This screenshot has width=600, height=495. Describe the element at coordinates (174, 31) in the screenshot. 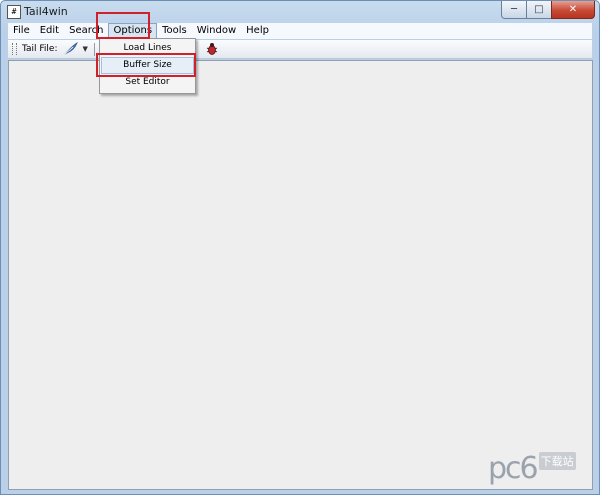

I see `menu-tools: Tools` at that location.